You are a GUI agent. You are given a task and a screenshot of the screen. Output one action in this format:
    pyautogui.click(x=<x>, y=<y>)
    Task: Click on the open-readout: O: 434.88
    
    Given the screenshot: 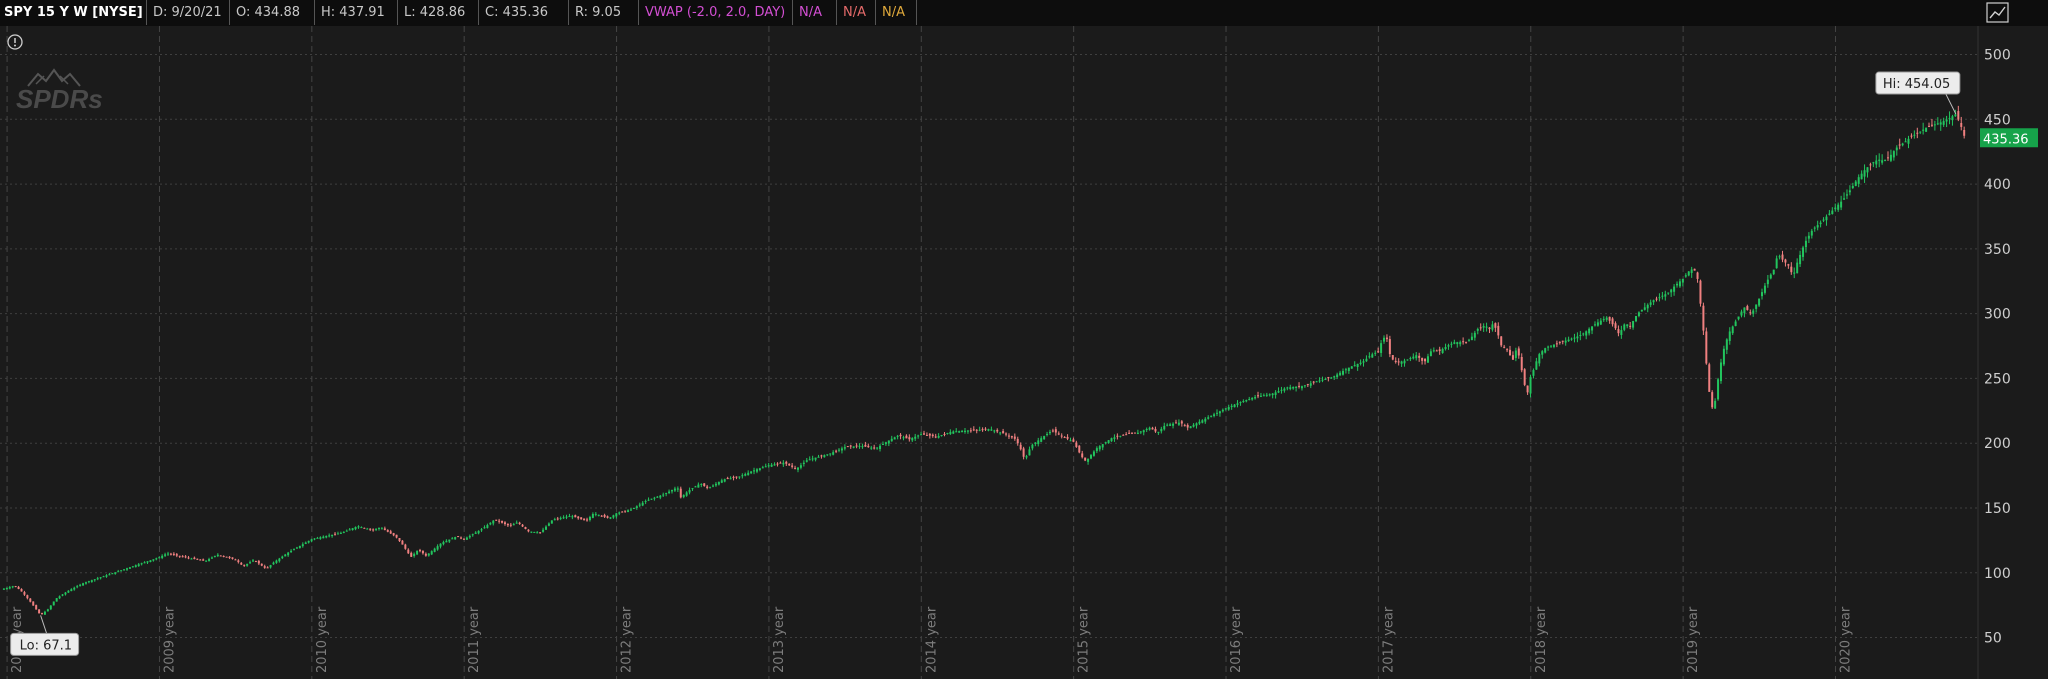 What is the action you would take?
    pyautogui.click(x=272, y=12)
    